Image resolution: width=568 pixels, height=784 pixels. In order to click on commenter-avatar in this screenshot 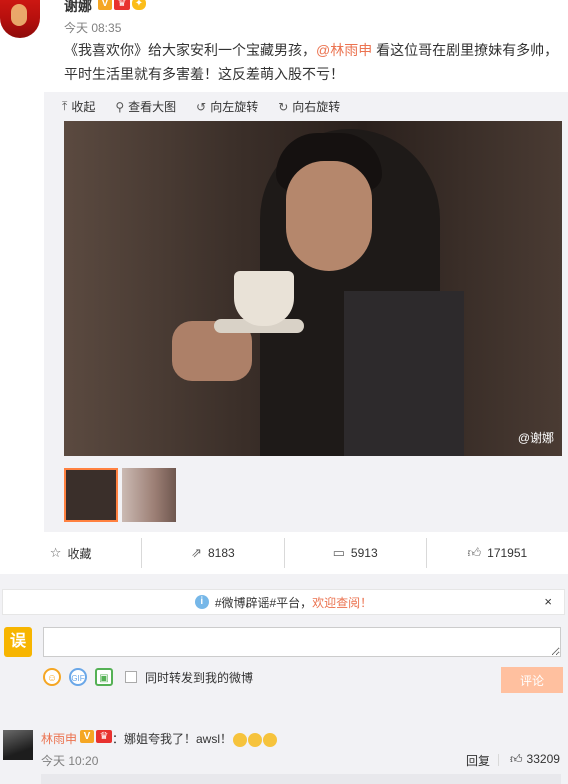, I will do `click(18, 745)`.